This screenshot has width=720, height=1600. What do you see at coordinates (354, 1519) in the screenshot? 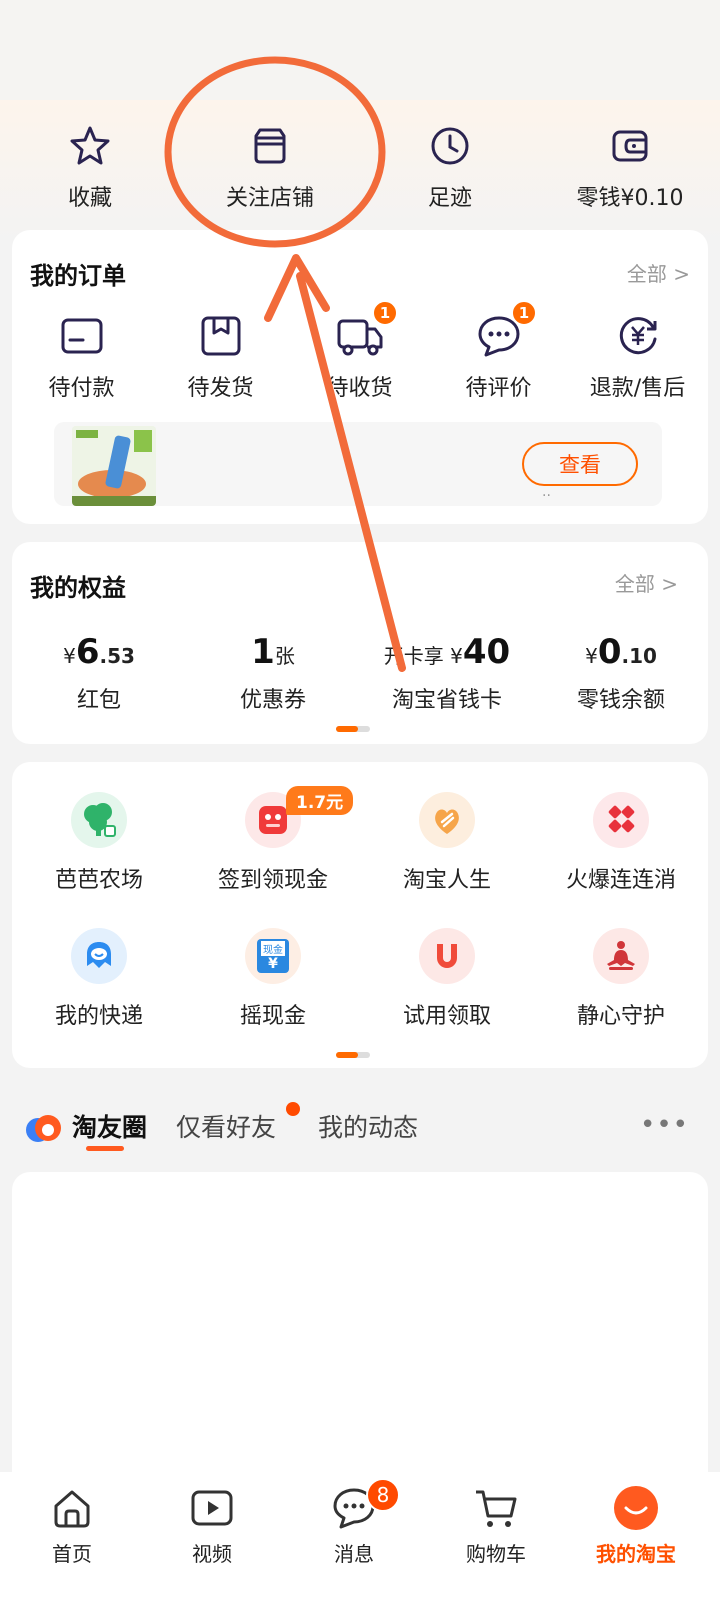
I see `tab-messages: 8 消息` at bounding box center [354, 1519].